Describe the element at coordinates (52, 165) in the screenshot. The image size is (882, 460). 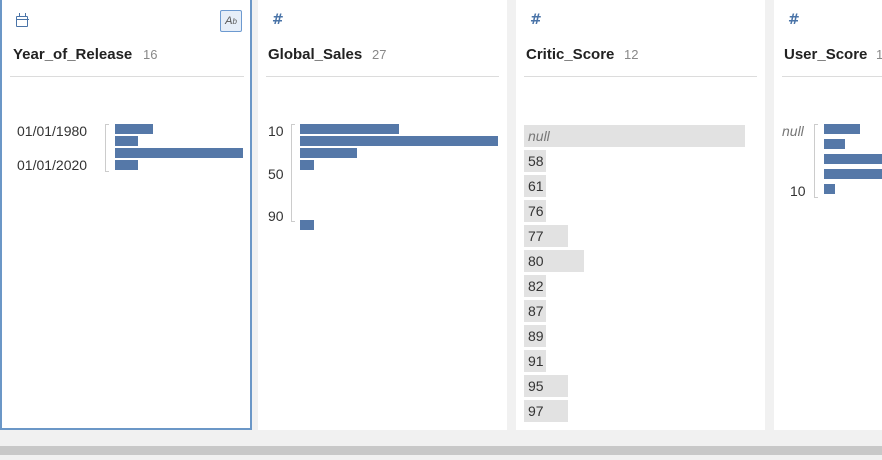
I see `axis-label: 01/01/2020` at that location.